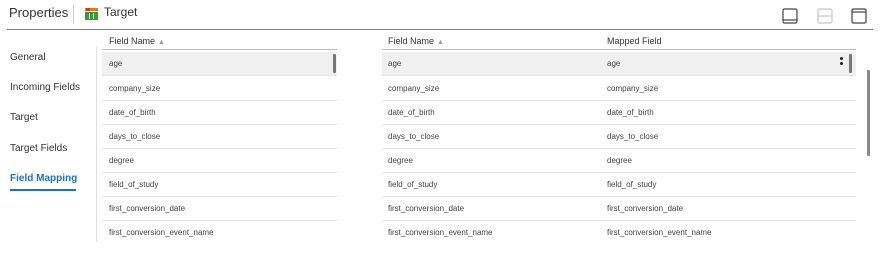 The image size is (880, 256). What do you see at coordinates (39, 12) in the screenshot?
I see `panel-title: Properties` at bounding box center [39, 12].